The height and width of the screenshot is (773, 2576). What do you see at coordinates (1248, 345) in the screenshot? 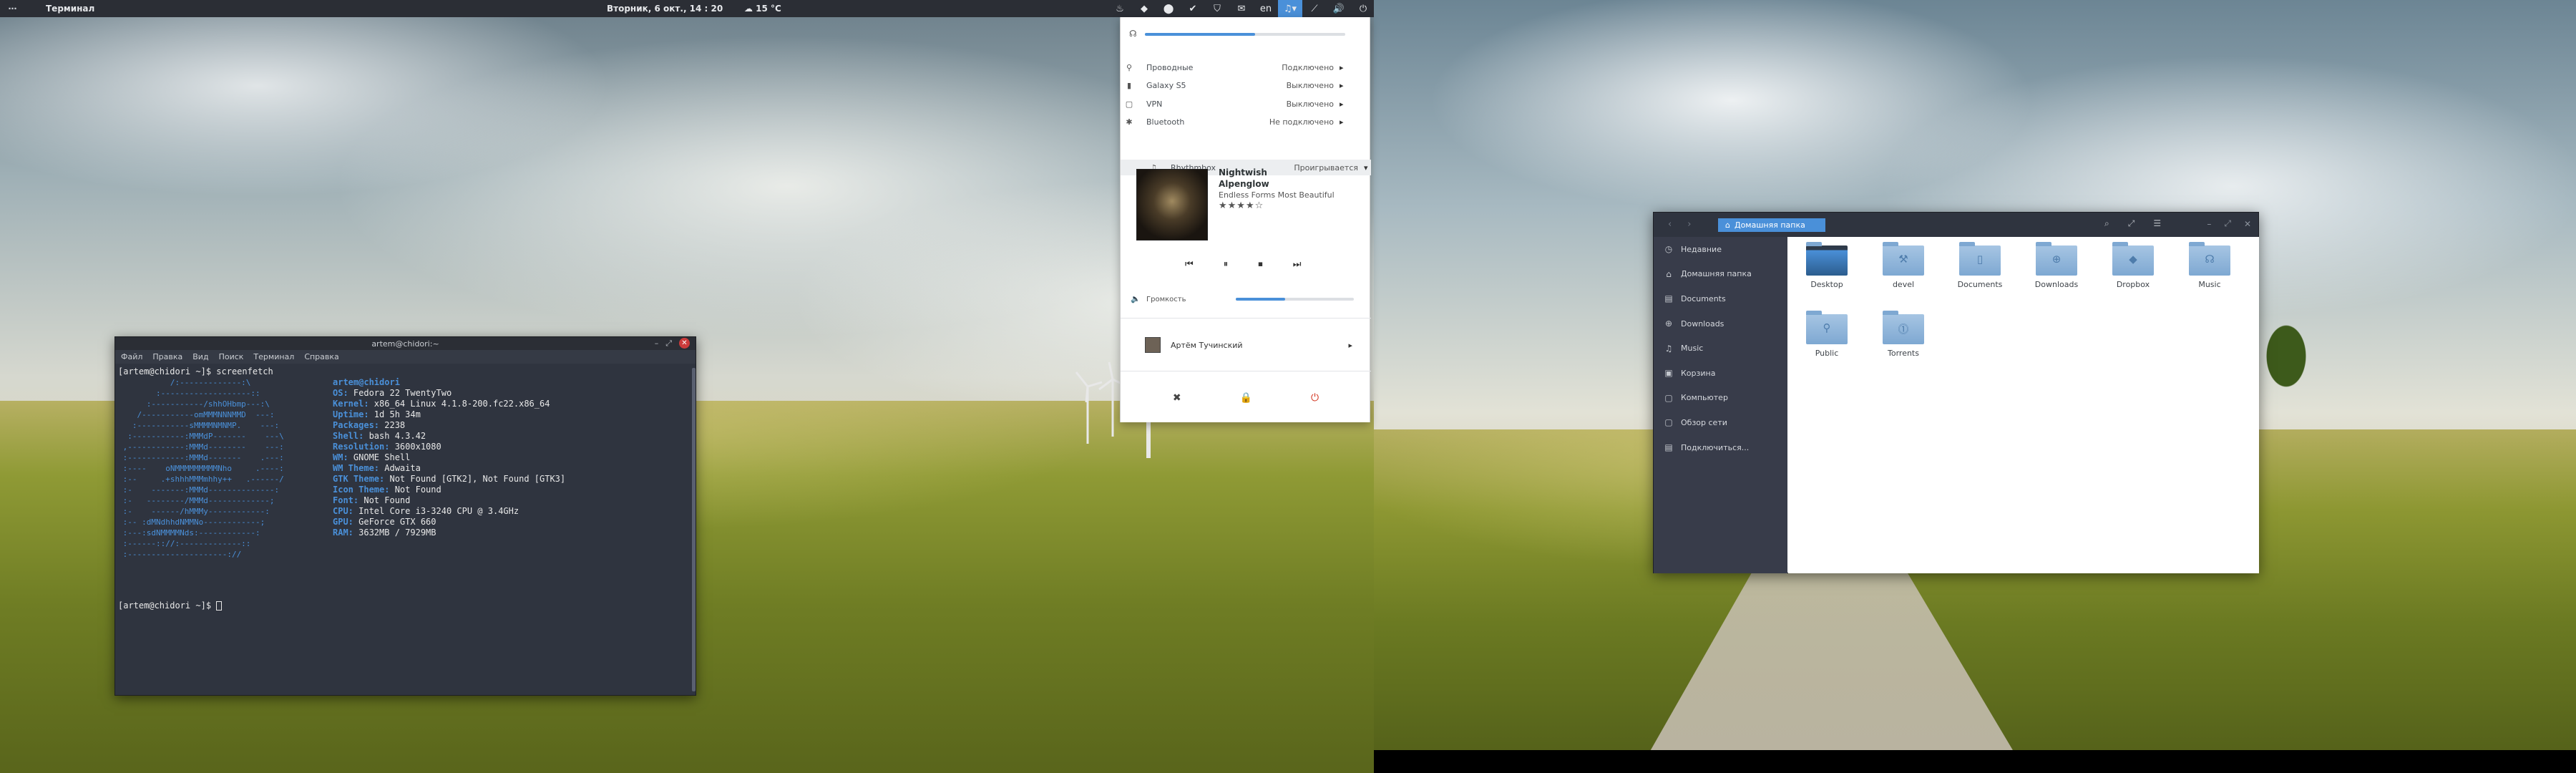
I see `user-menu-item: Артём Тучинский ▸` at bounding box center [1248, 345].